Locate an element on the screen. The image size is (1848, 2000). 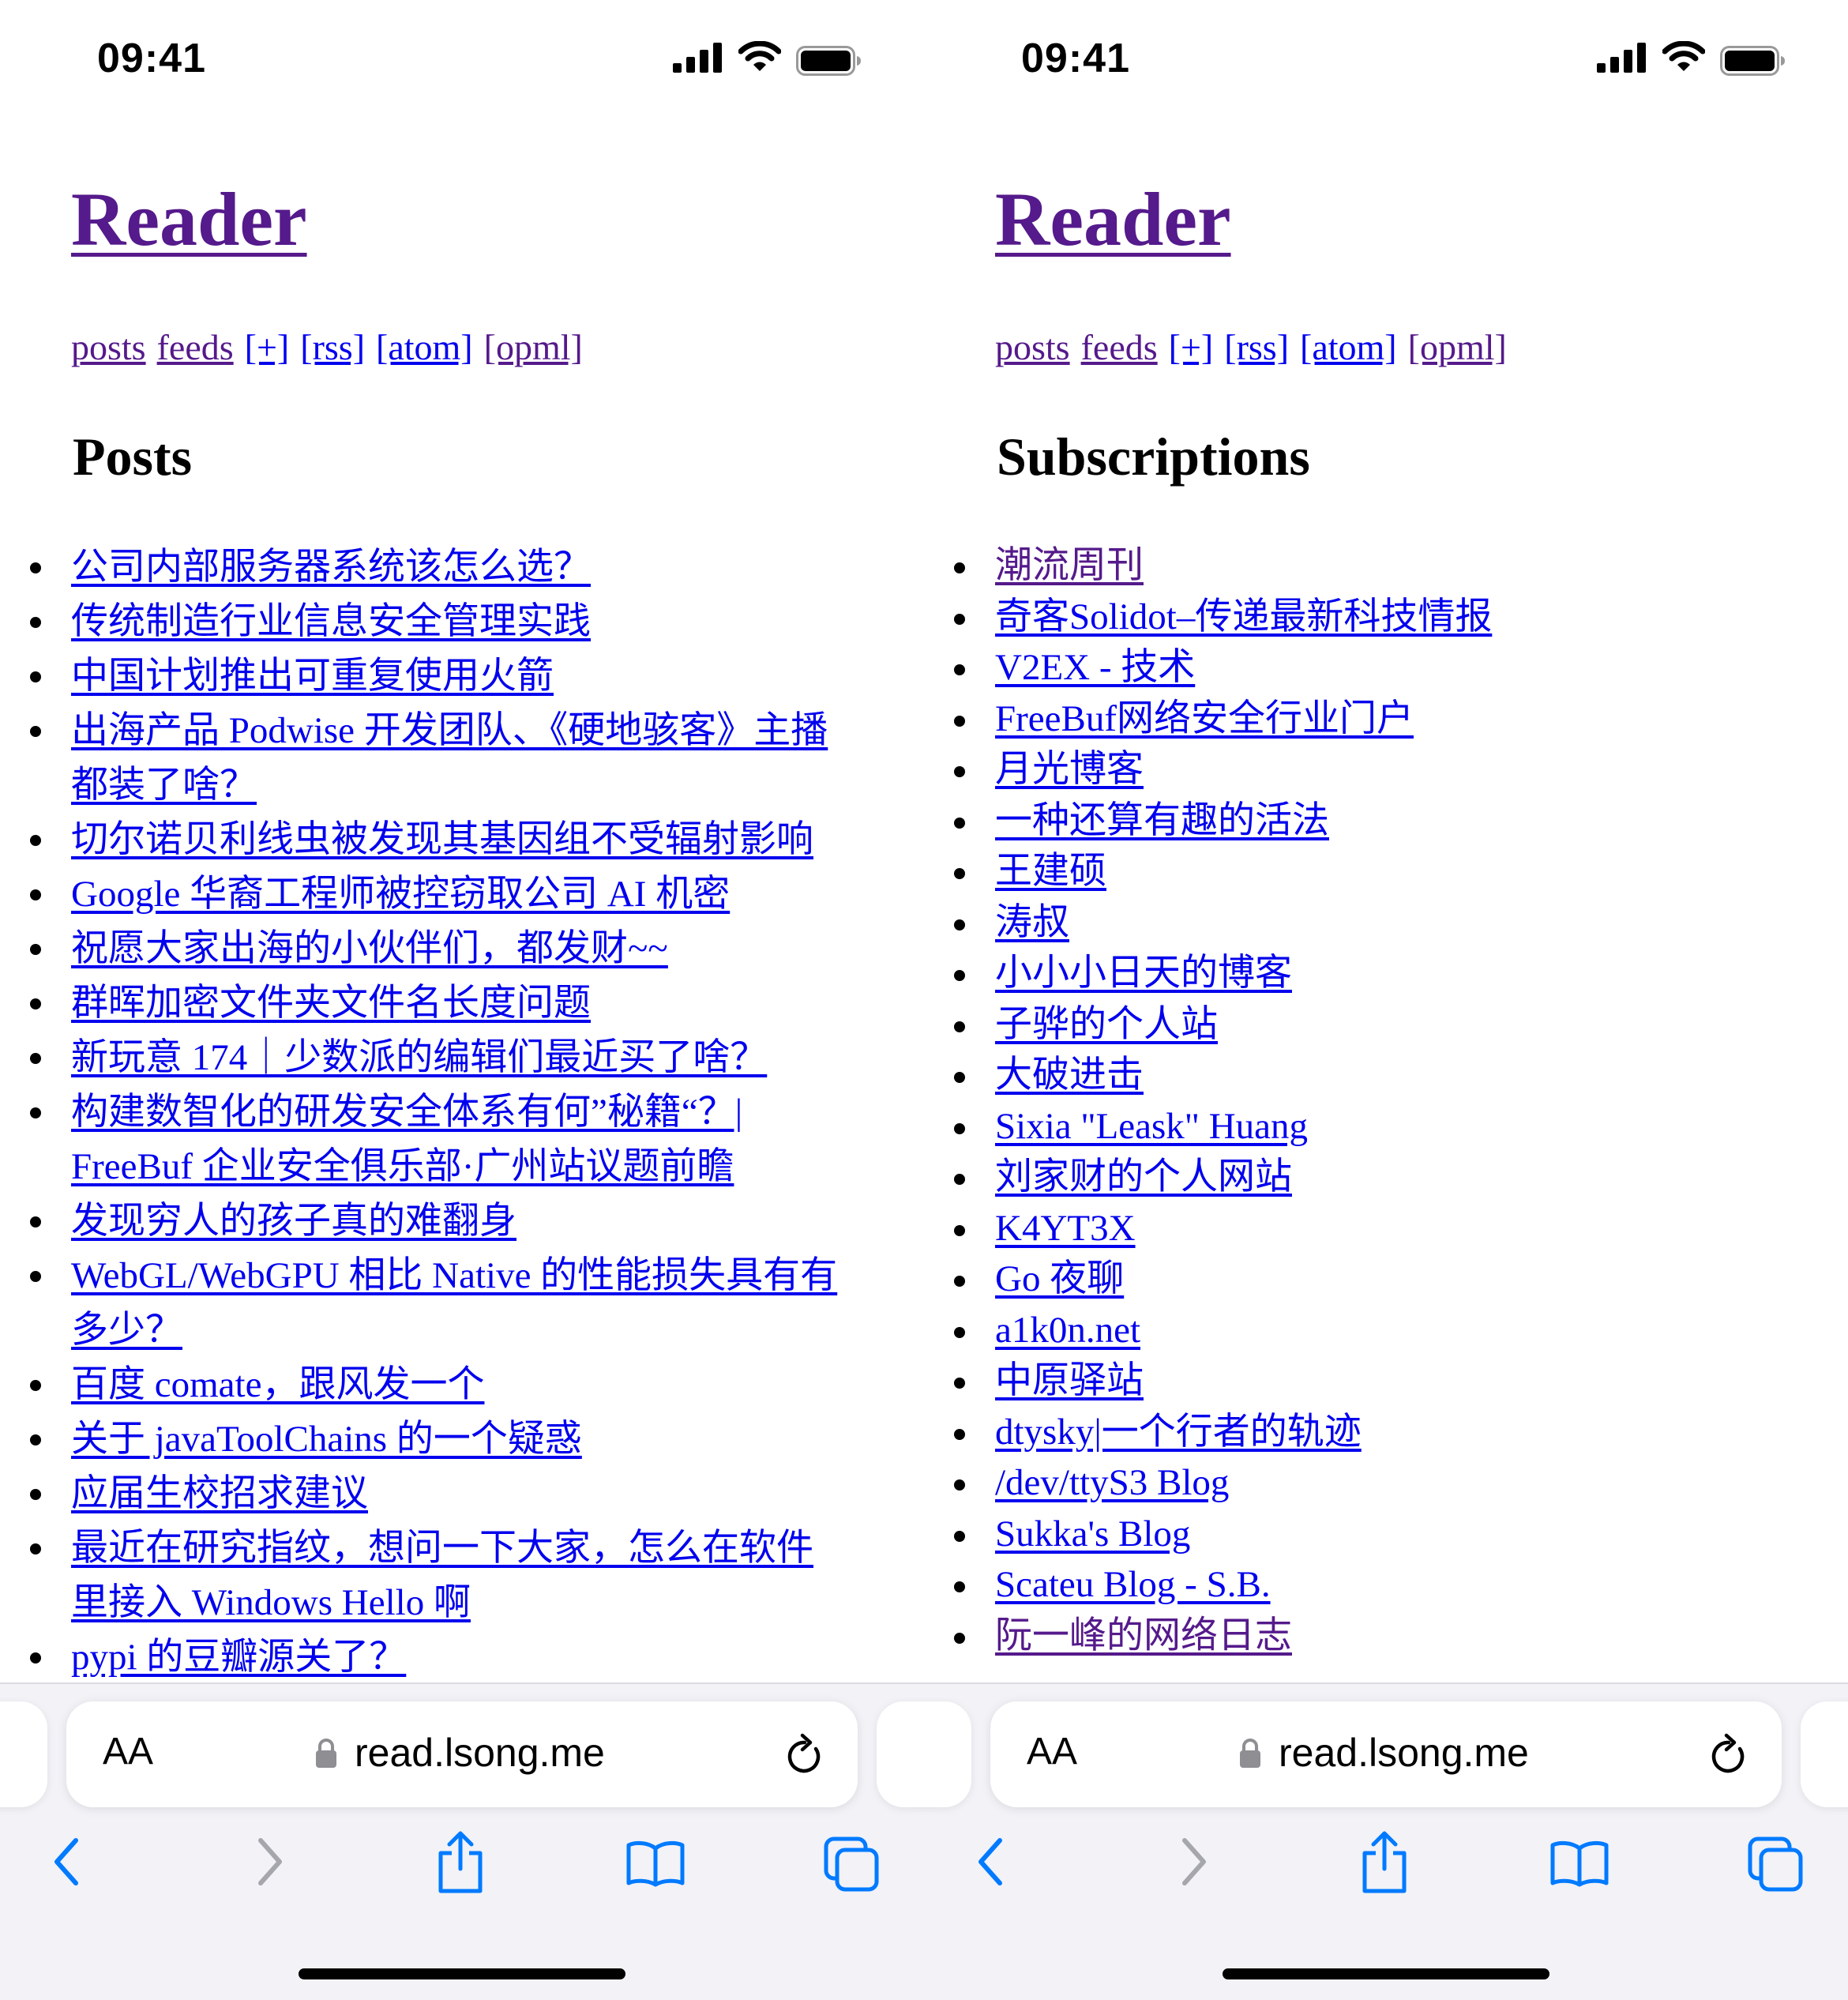
list-item-link: 新玩意 174｜少数派的编辑们最近买了啥？ is located at coordinates (419, 1057).